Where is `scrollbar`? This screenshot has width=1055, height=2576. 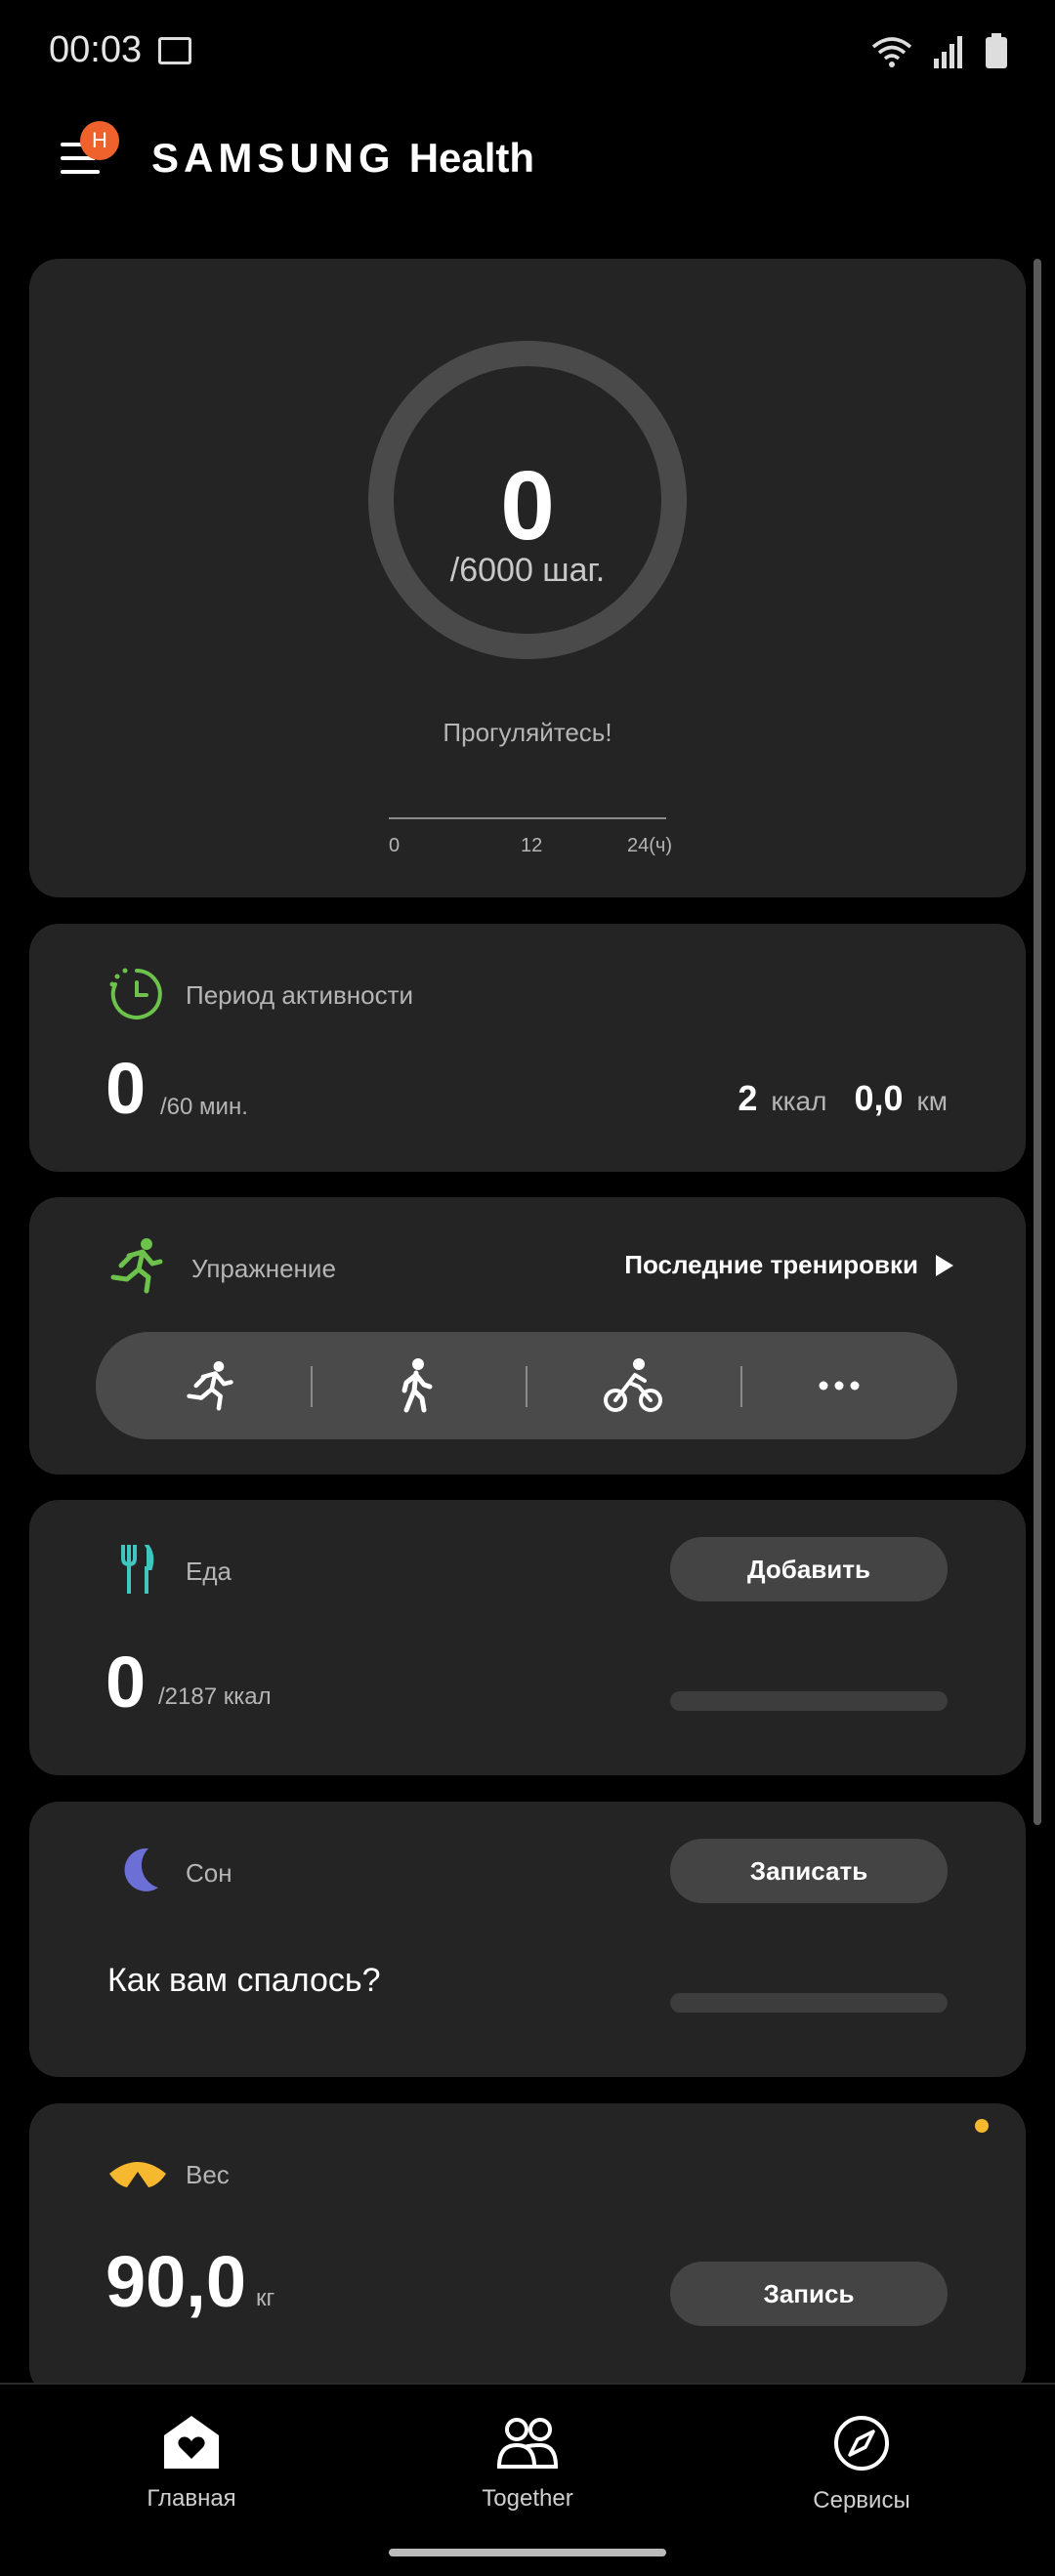
scrollbar is located at coordinates (1037, 1042).